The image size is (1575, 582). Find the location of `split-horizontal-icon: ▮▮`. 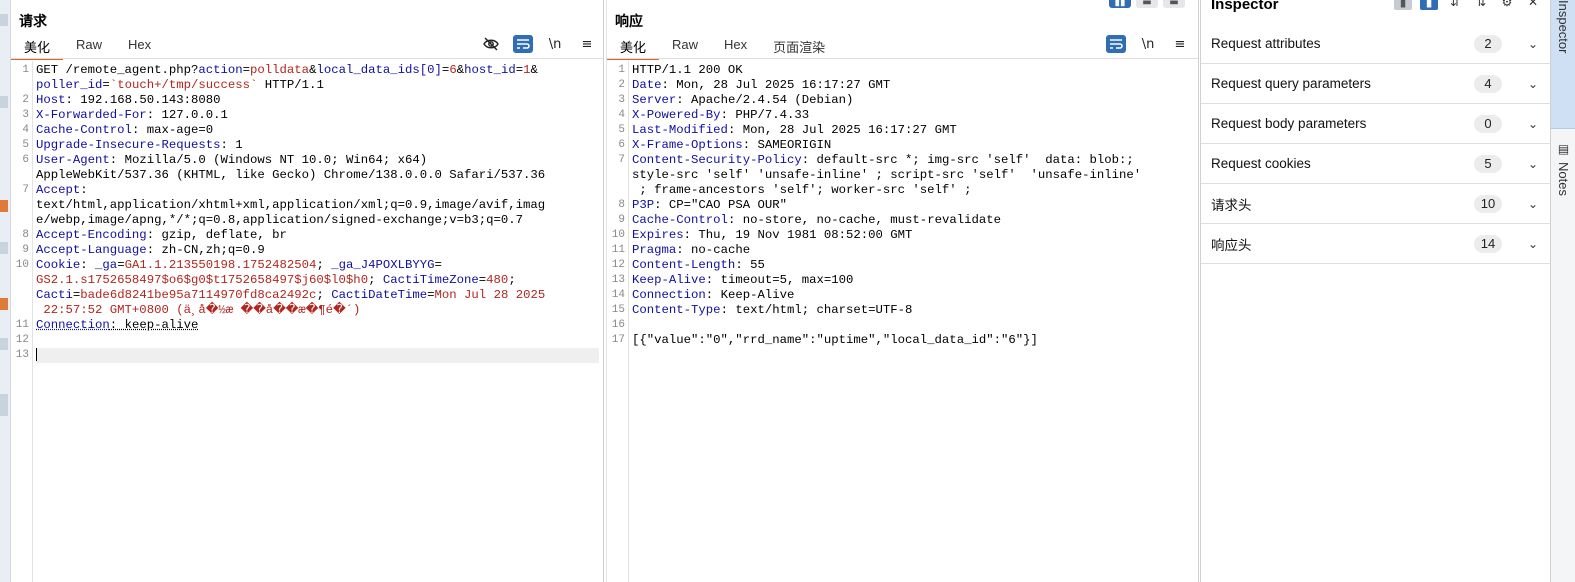

split-horizontal-icon: ▮▮ is located at coordinates (1120, 4).